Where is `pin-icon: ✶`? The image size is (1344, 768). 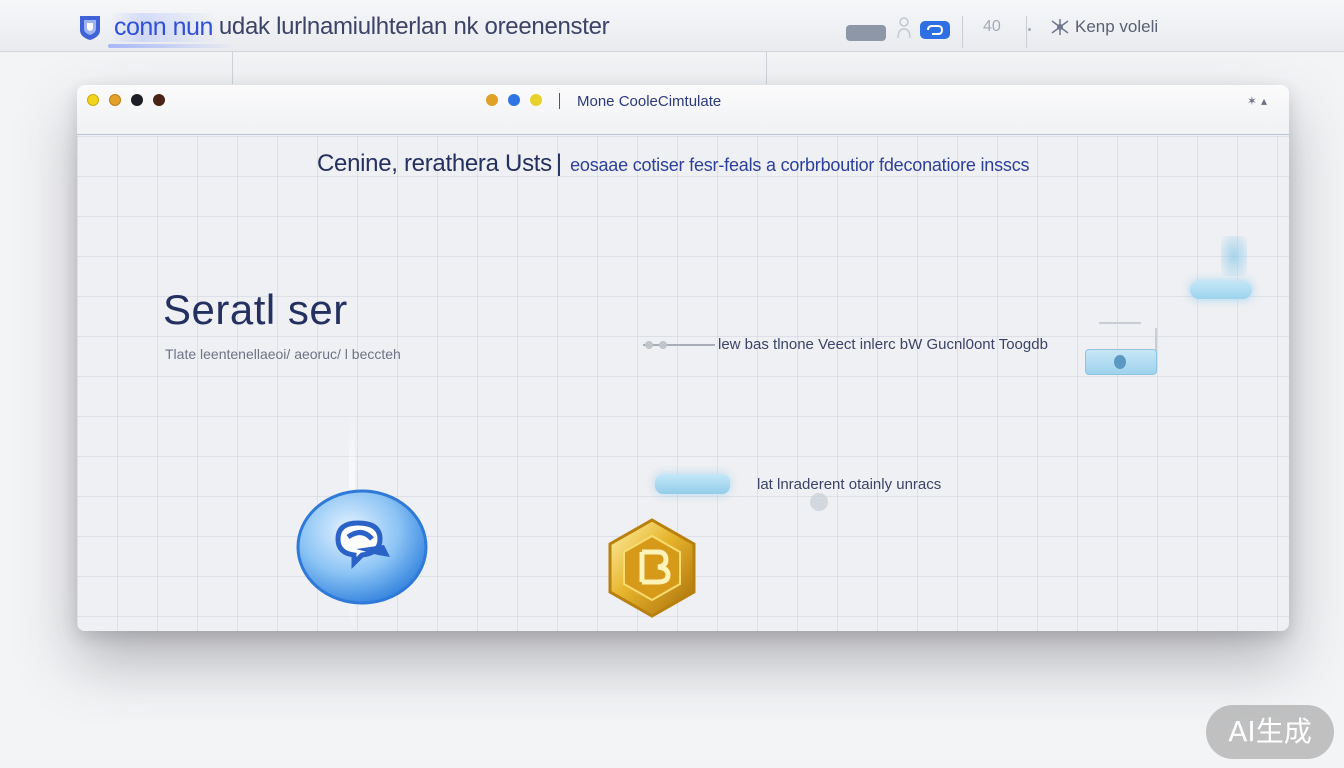
pin-icon: ✶ is located at coordinates (1254, 101).